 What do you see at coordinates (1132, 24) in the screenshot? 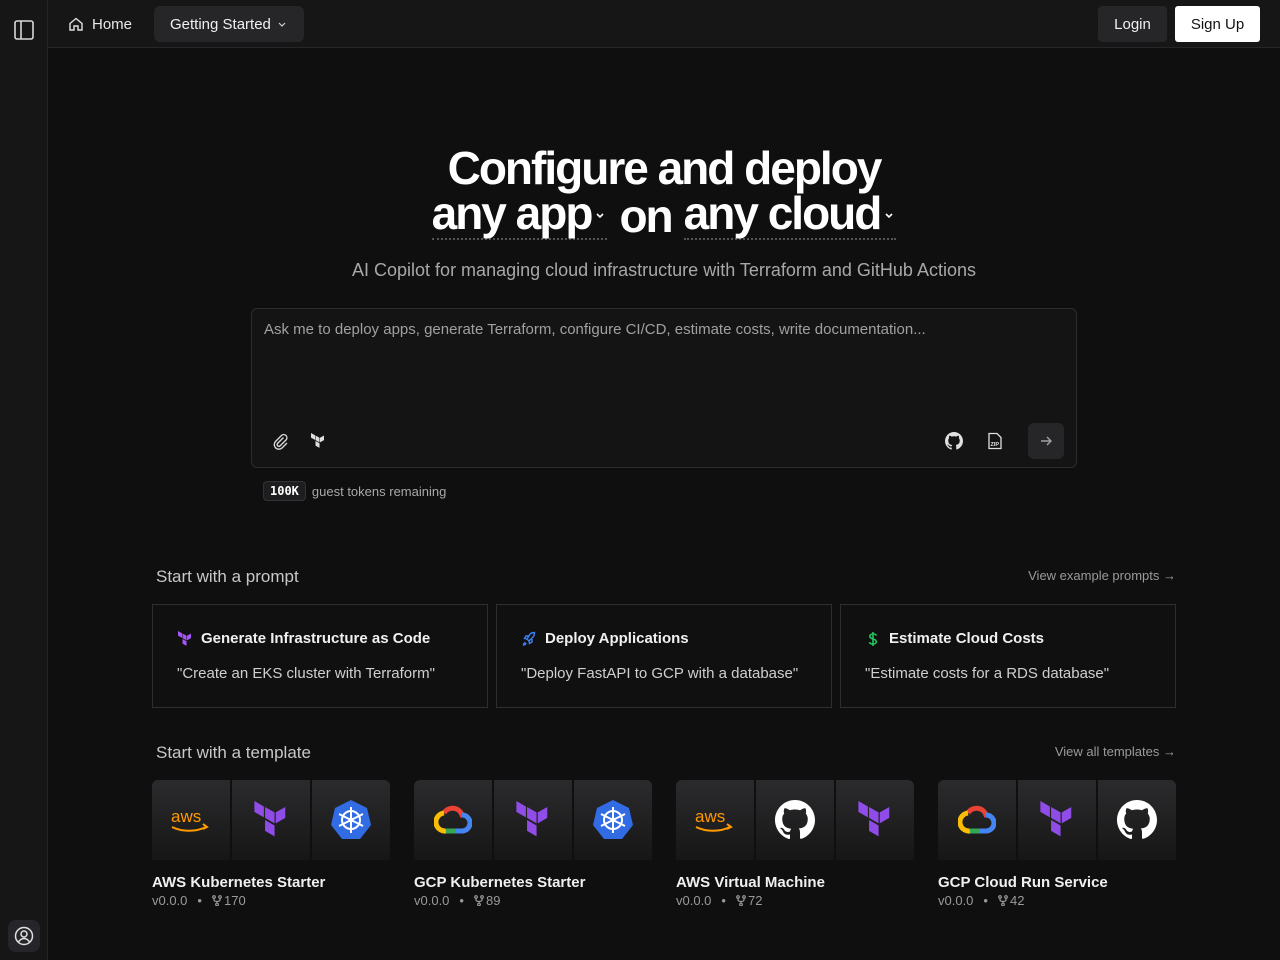
I see `login-button: Login` at bounding box center [1132, 24].